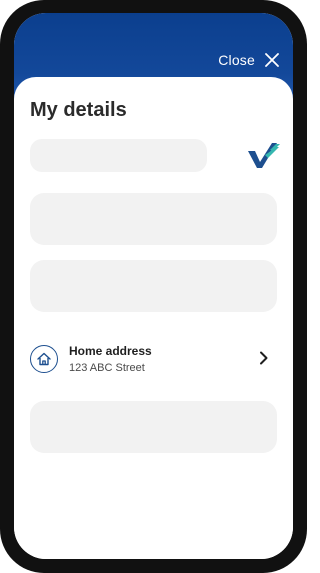  I want to click on chevron-right-icon, so click(264, 358).